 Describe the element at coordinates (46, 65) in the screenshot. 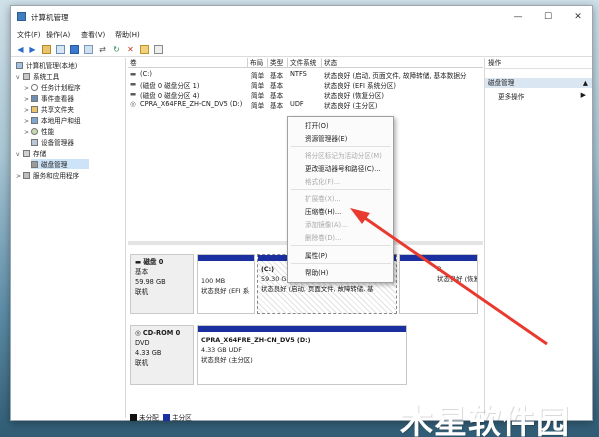

I see `tree-item-computer-management: 计算机管理(本地)` at that location.